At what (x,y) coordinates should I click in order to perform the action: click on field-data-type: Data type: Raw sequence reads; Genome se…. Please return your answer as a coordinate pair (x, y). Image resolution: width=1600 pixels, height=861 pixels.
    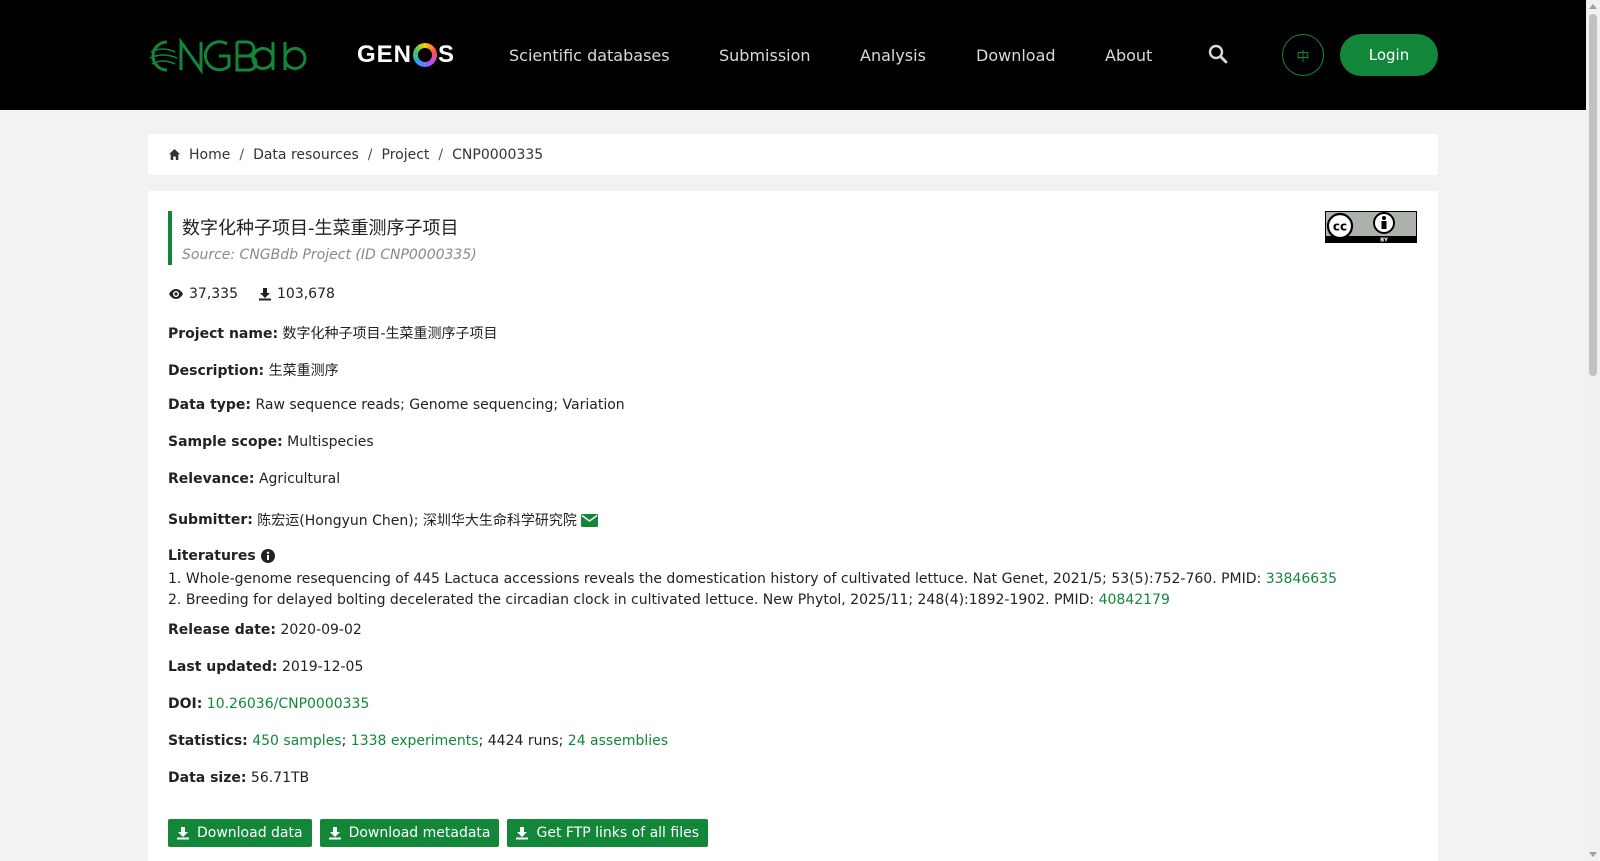
    Looking at the image, I should click on (396, 405).